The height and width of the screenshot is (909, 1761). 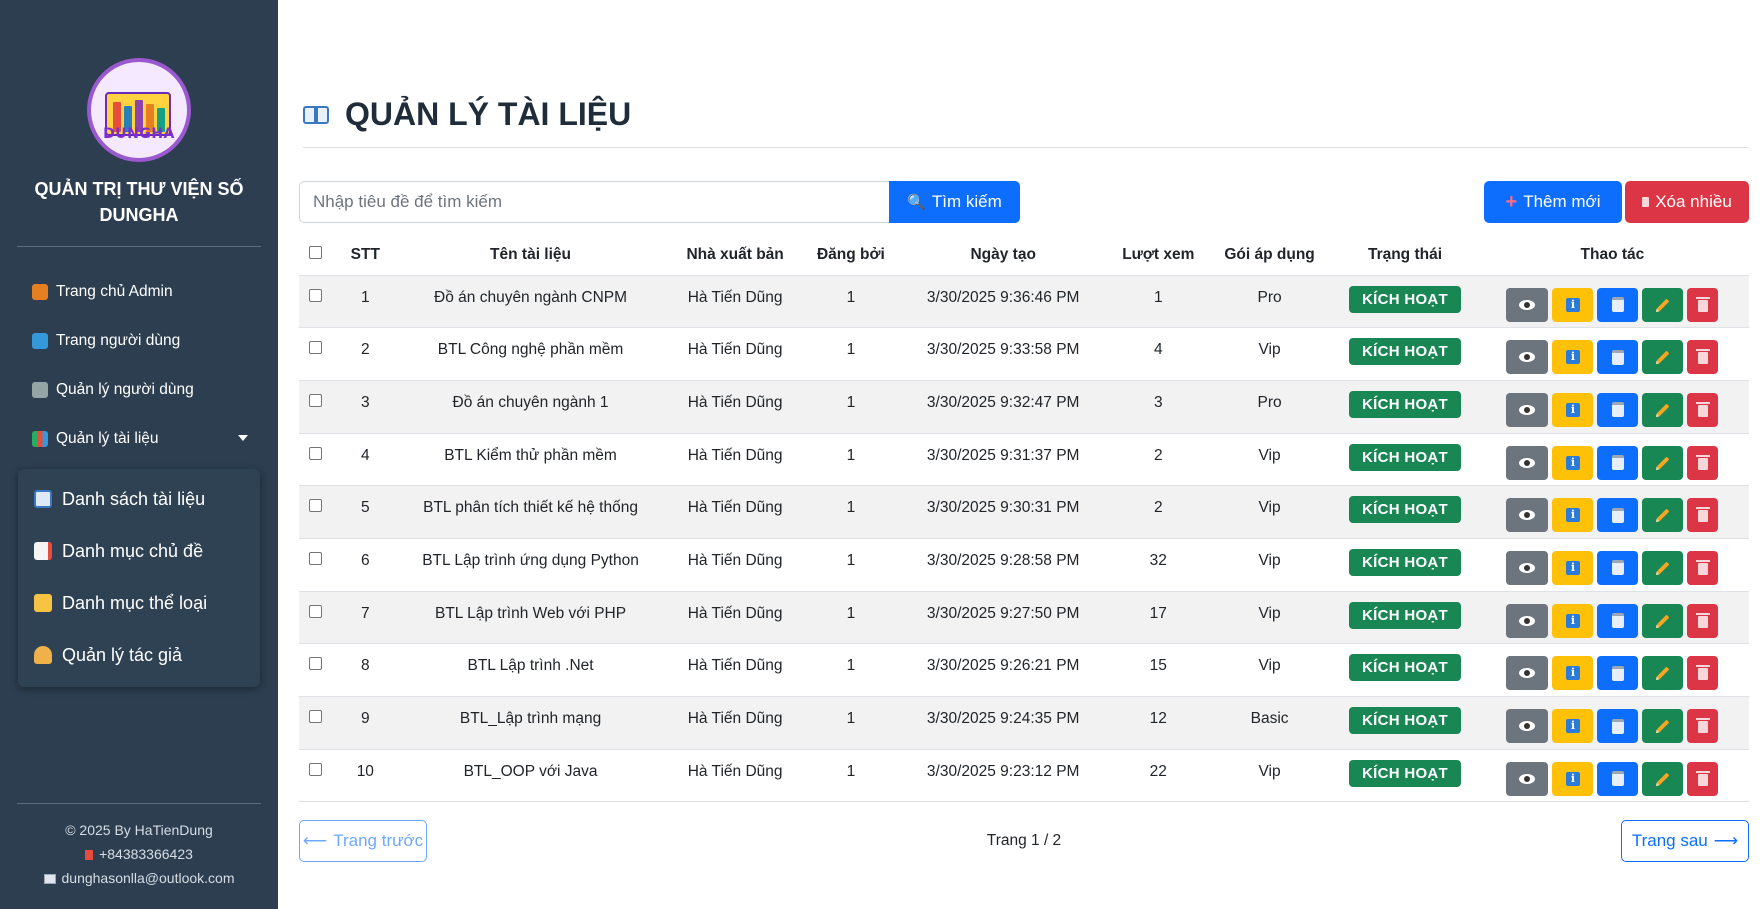 I want to click on submenu-item-document-list: Danh sách tài liệu, so click(x=139, y=499).